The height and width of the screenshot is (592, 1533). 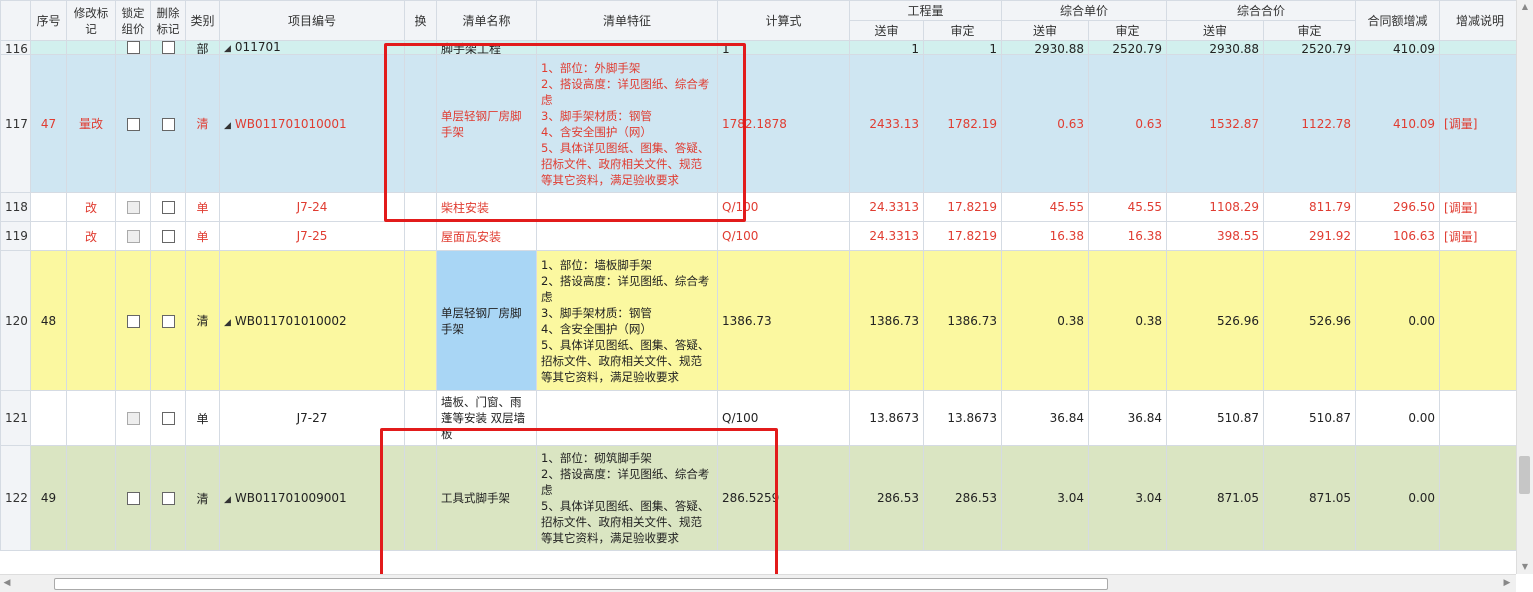 What do you see at coordinates (1310, 123) in the screenshot?
I see `cell-tp-approved: 1122.78` at bounding box center [1310, 123].